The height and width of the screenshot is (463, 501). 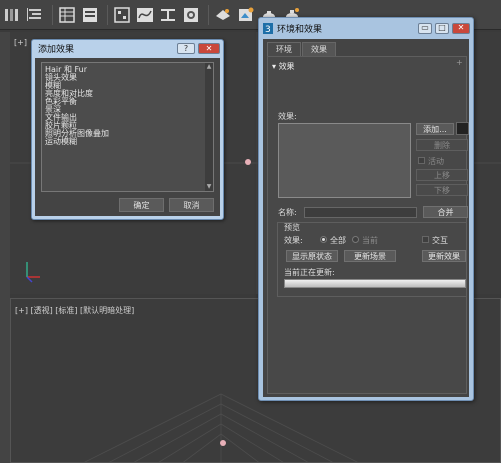 I want to click on status-text: 当前正在更新:, so click(x=309, y=272).